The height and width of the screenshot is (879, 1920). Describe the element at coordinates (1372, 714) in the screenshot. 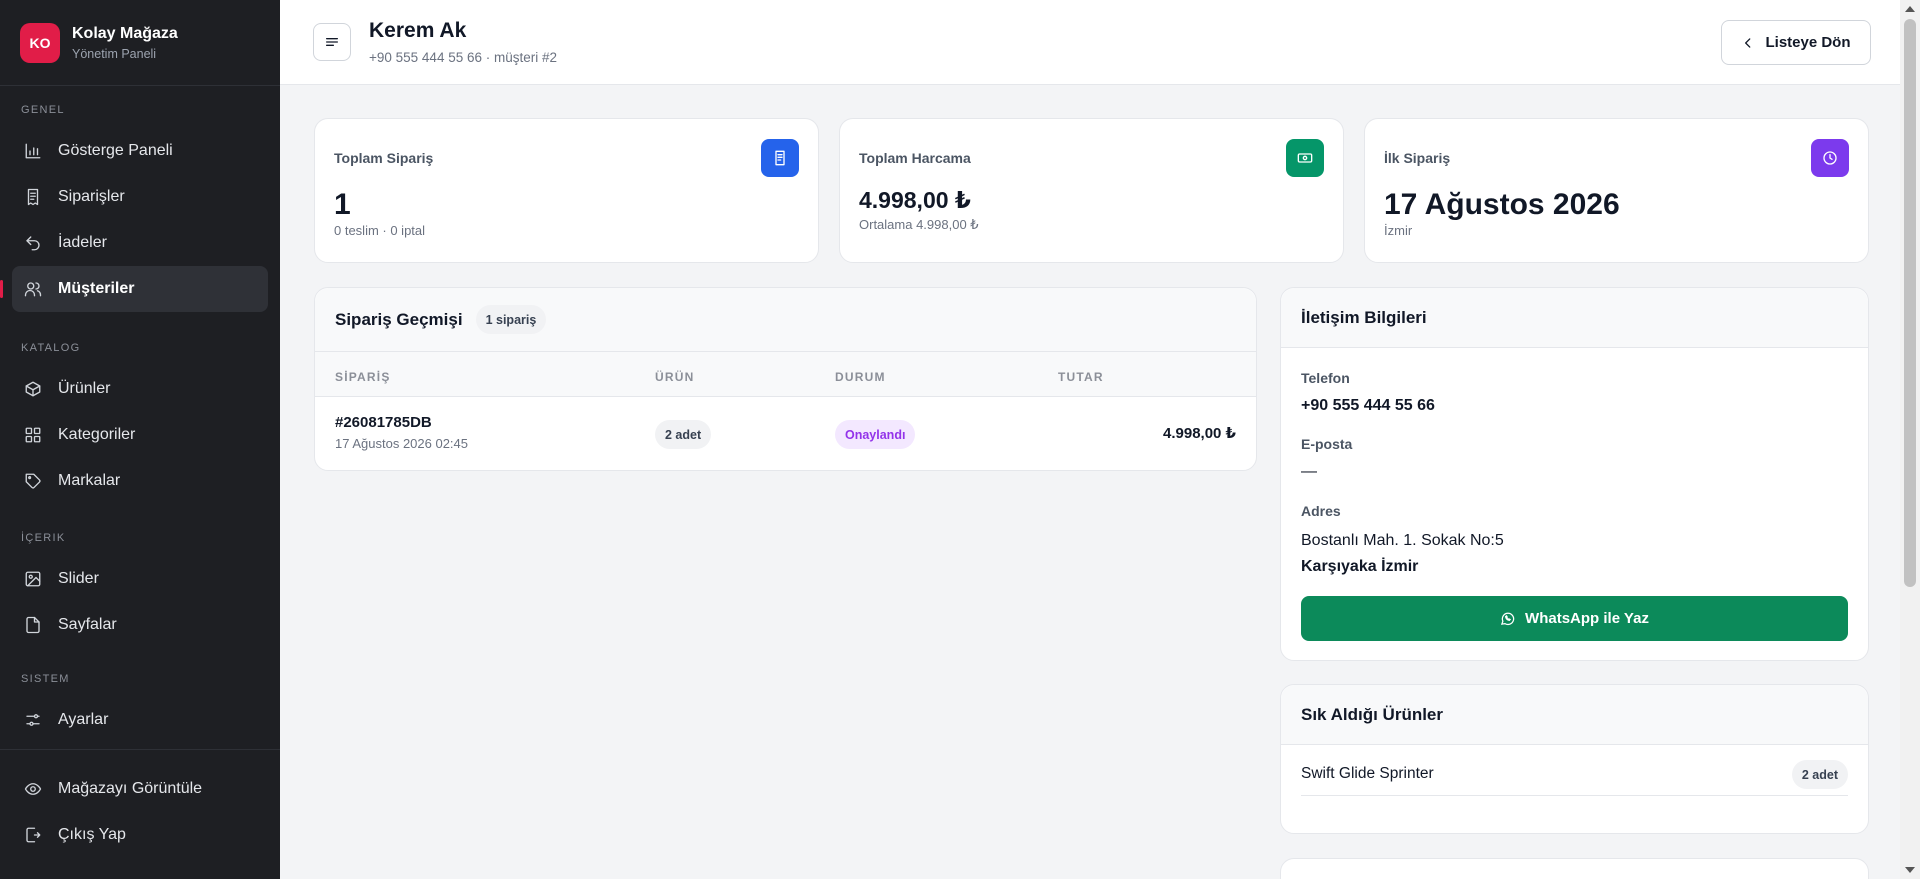

I see `frequent-products-title: Sık Aldığı Ürünler` at that location.